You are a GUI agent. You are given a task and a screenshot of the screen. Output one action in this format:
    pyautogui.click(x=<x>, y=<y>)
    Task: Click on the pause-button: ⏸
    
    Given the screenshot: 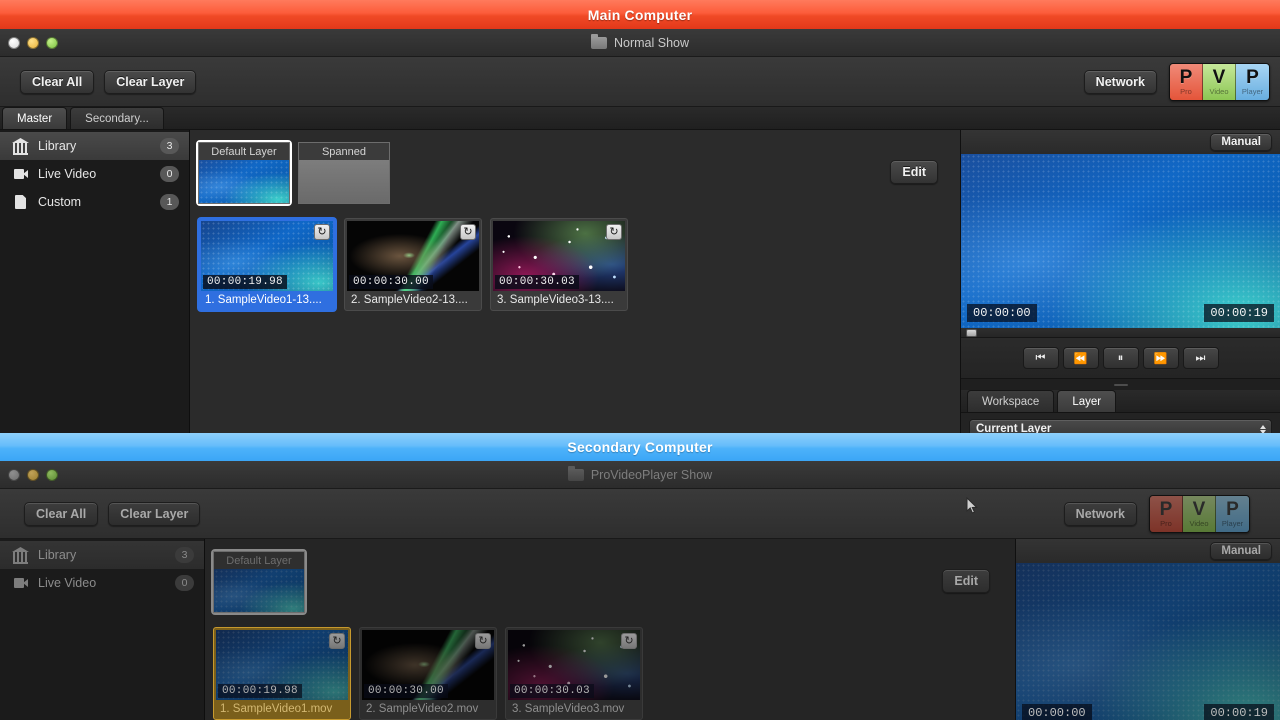 What is the action you would take?
    pyautogui.click(x=1120, y=358)
    